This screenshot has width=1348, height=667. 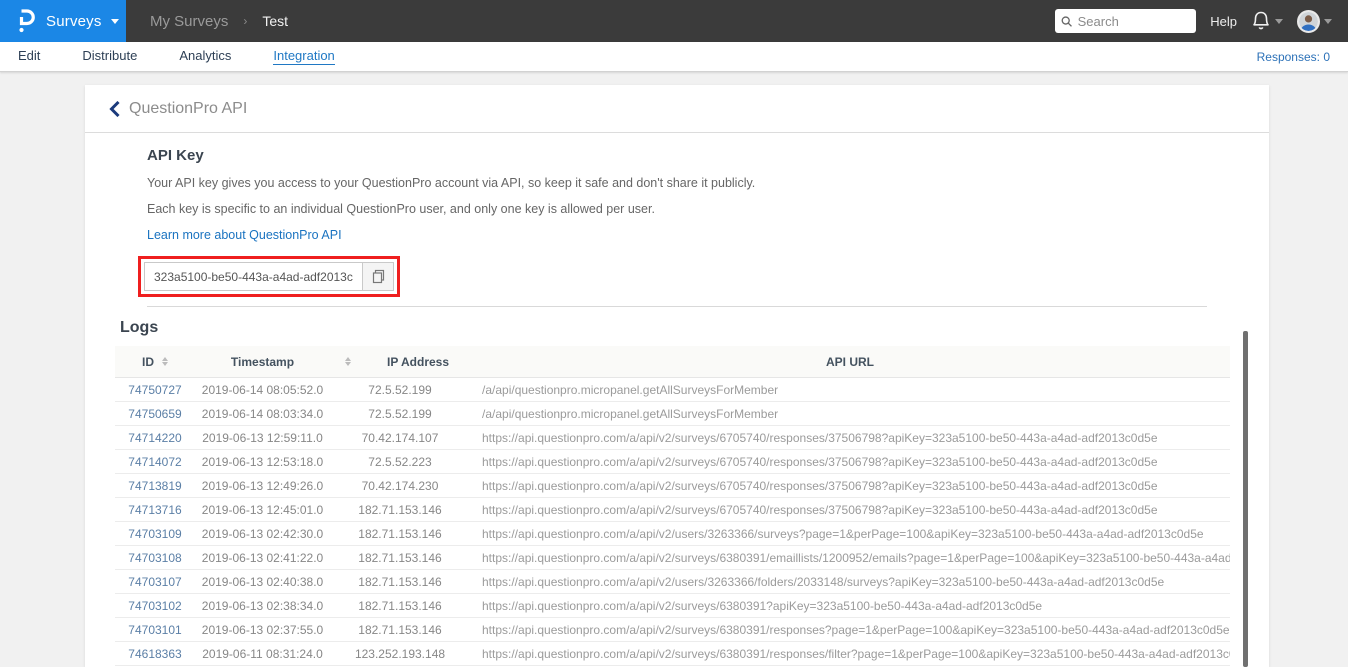 I want to click on product-menu-label: Surveys, so click(x=74, y=21).